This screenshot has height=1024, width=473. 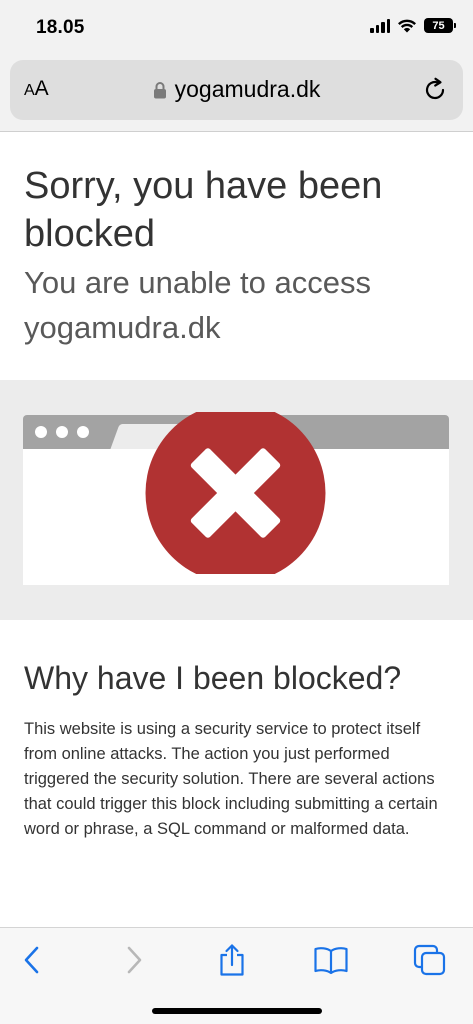 I want to click on home-indicator, so click(x=237, y=1011).